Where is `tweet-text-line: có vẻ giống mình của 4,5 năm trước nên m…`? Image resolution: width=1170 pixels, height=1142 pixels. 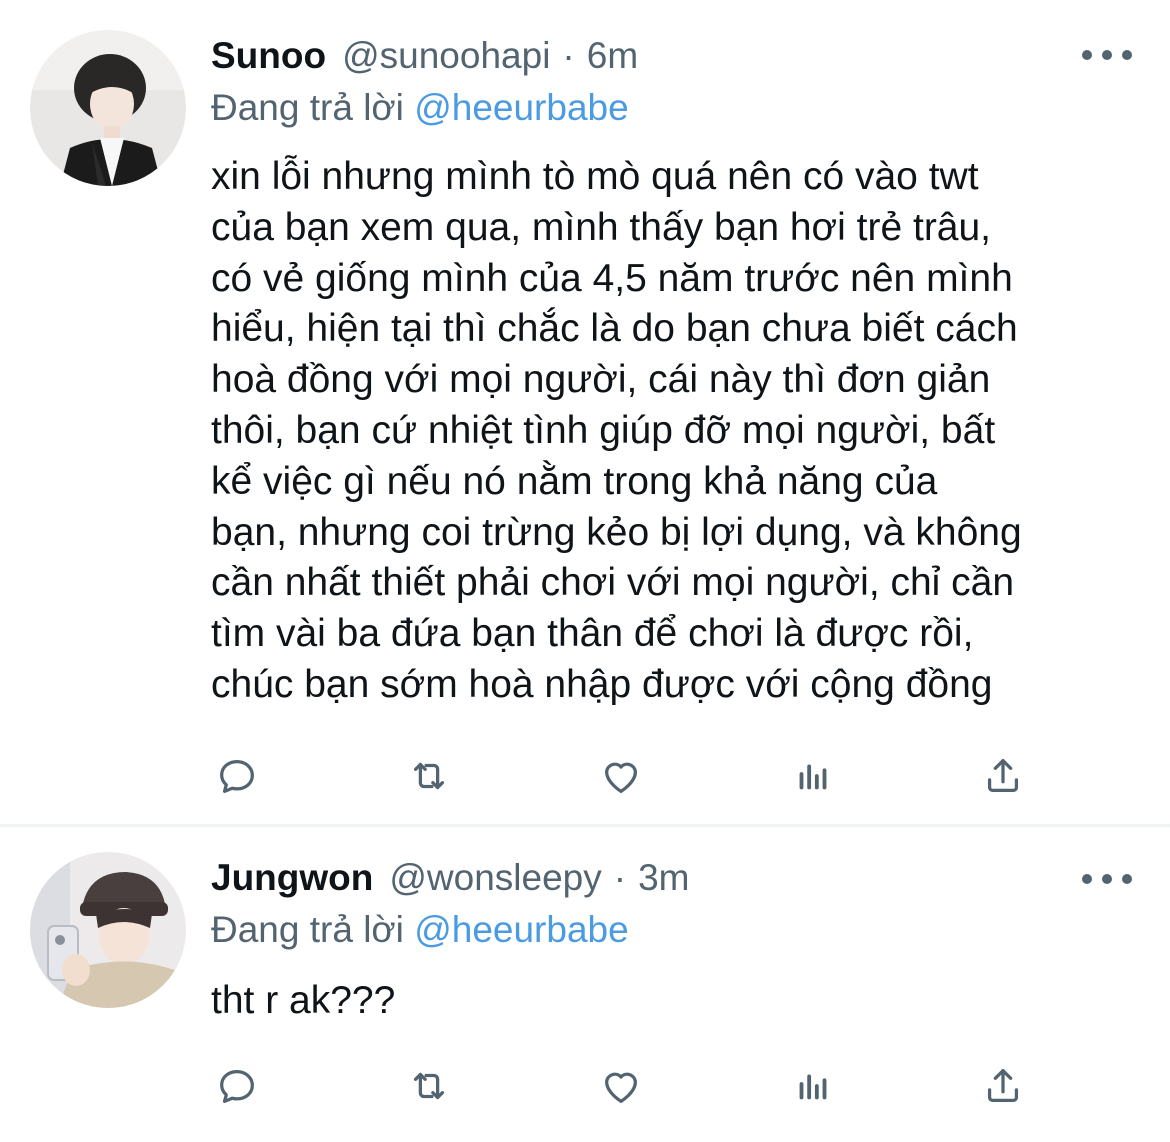
tweet-text-line: có vẻ giống mình của 4,5 năm trước nên m… is located at coordinates (612, 278).